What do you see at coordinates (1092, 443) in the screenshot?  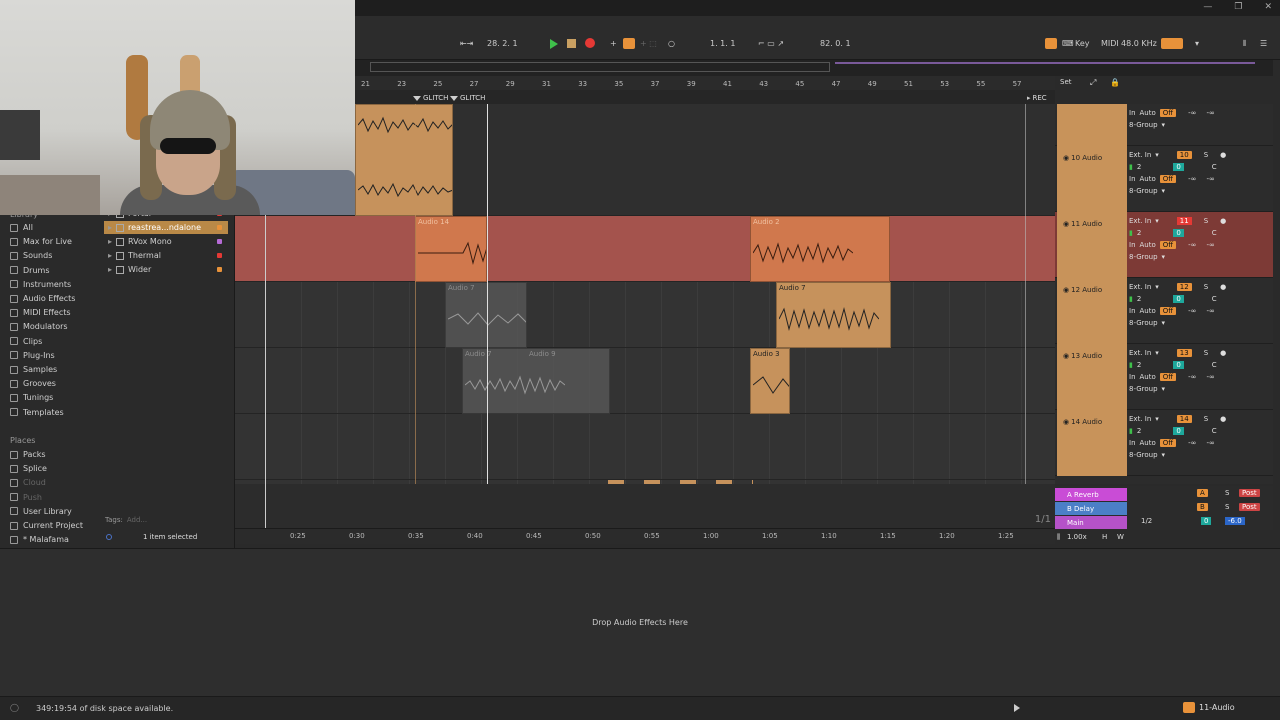 I see `track-name-area: ◉ 14 Audio` at bounding box center [1092, 443].